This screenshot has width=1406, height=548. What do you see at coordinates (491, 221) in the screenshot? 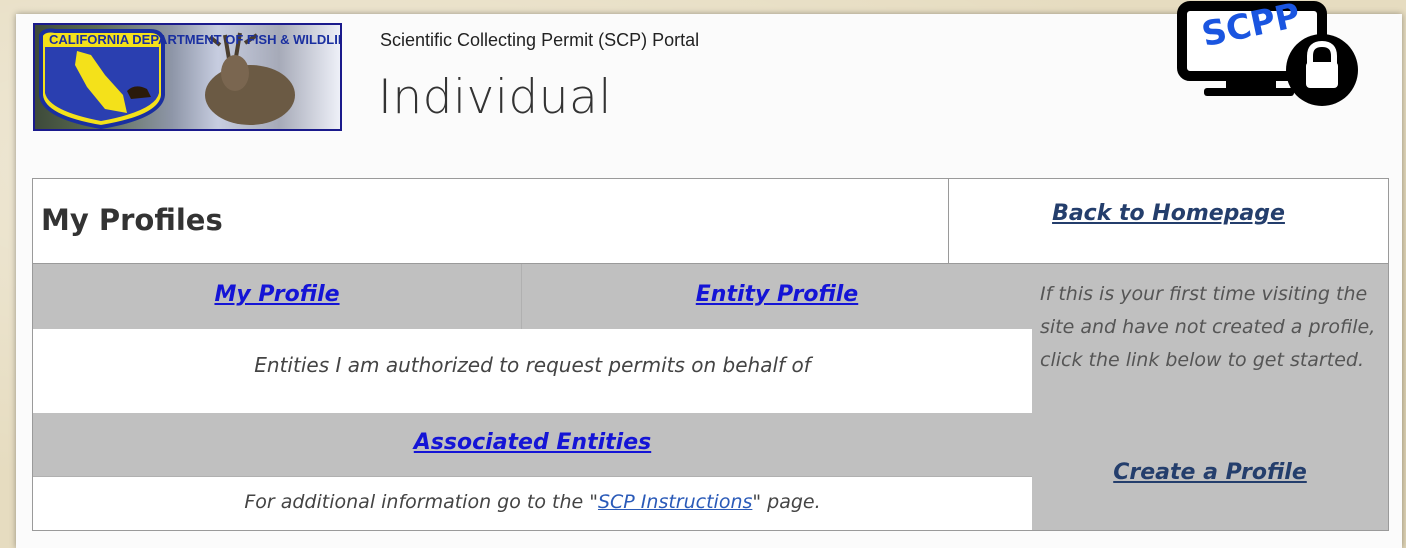
I see `profiles-header: My Profiles` at bounding box center [491, 221].